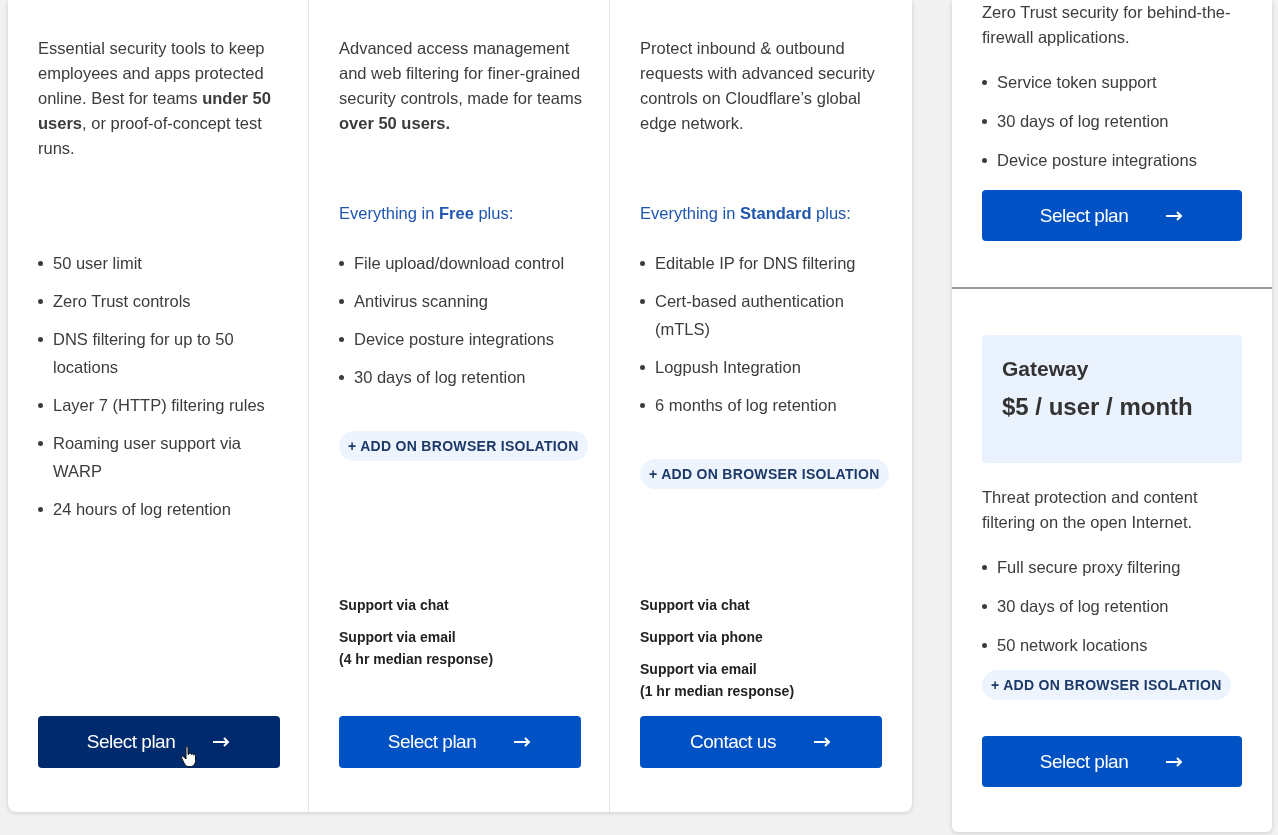 The image size is (1278, 835). Describe the element at coordinates (746, 213) in the screenshot. I see `includes-heading: Everything in Standard plus:` at that location.